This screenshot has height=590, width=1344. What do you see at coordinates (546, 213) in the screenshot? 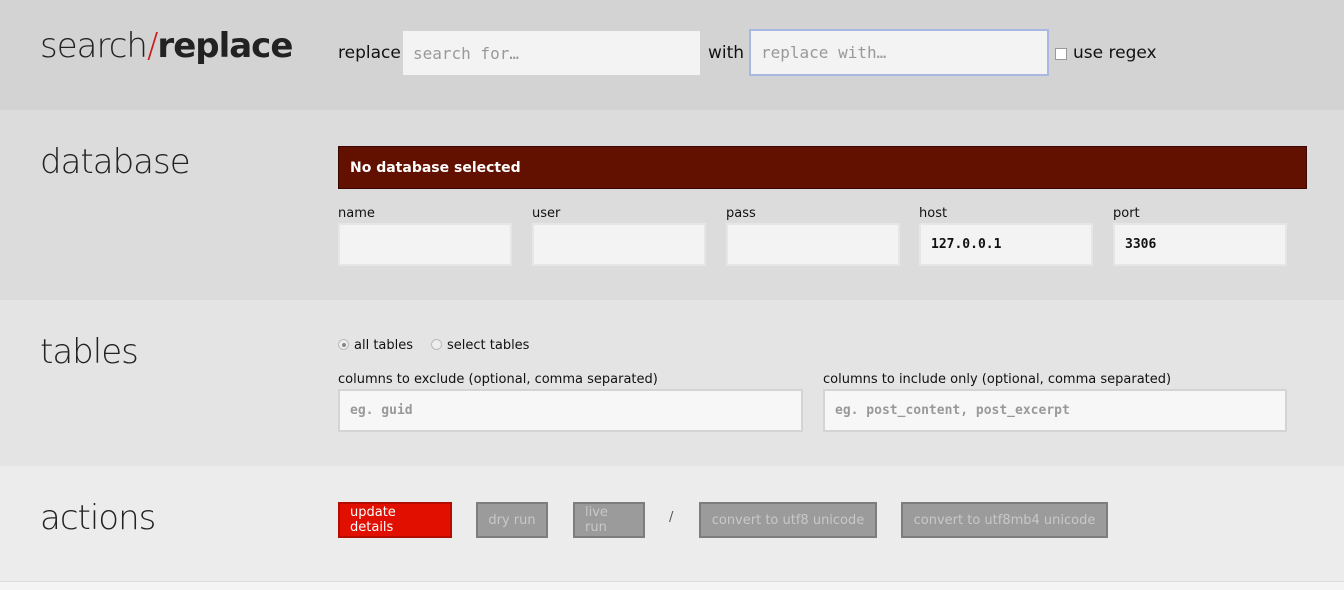
I see `field-label-user: user` at bounding box center [546, 213].